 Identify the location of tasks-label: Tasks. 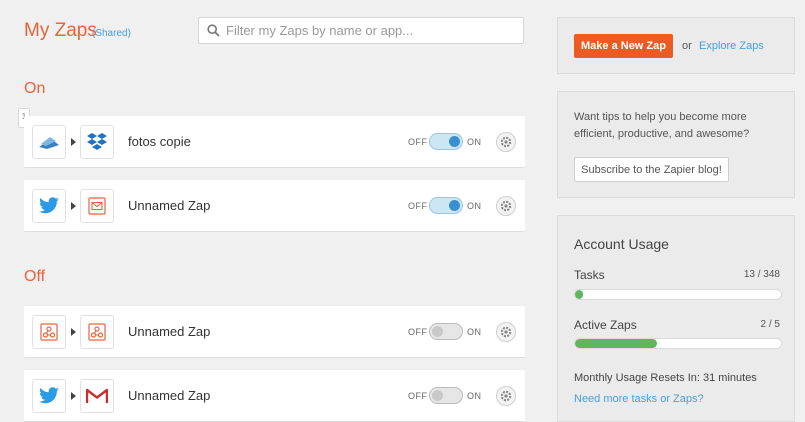
(589, 275).